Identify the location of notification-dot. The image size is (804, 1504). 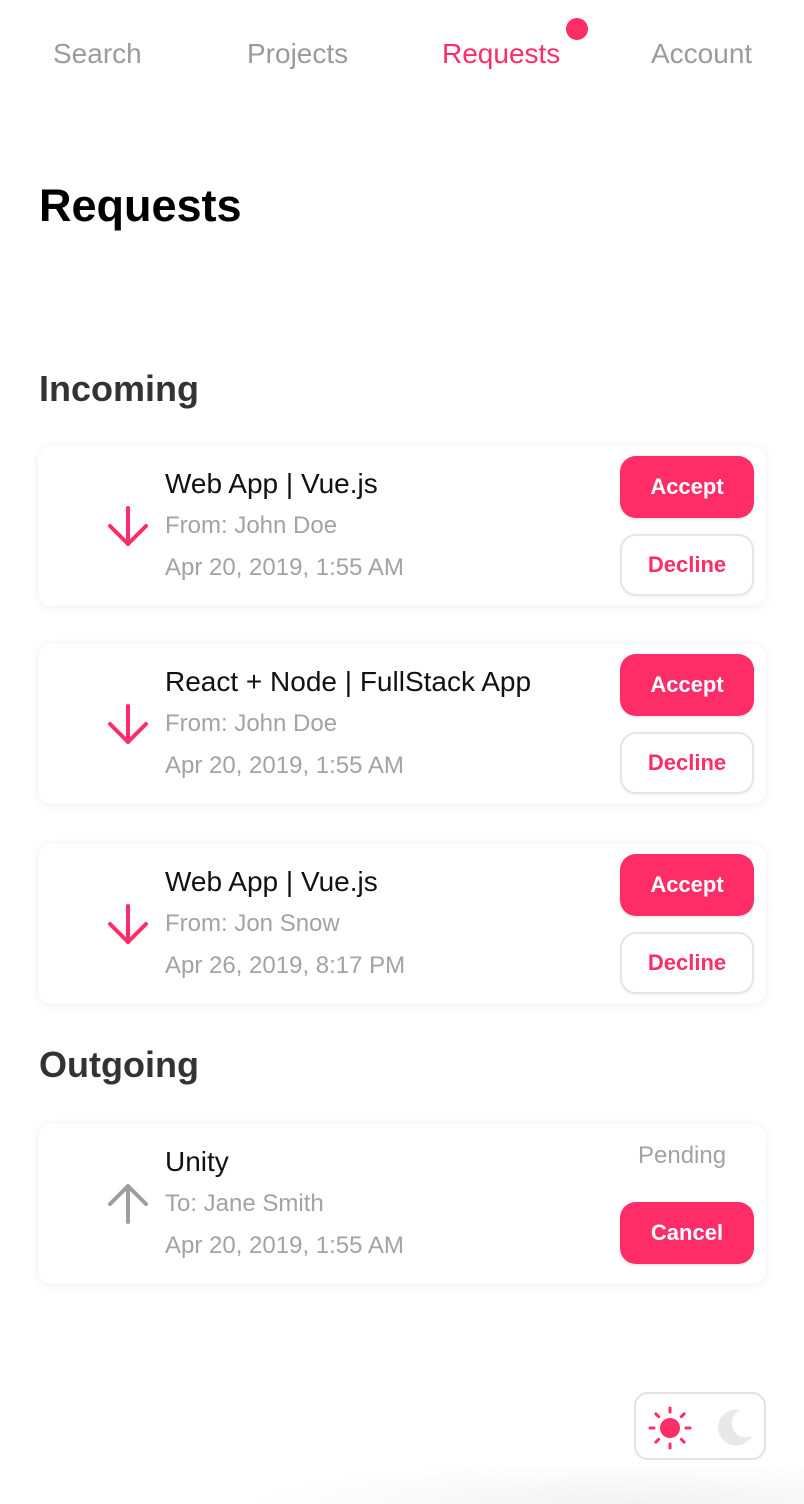
(577, 29).